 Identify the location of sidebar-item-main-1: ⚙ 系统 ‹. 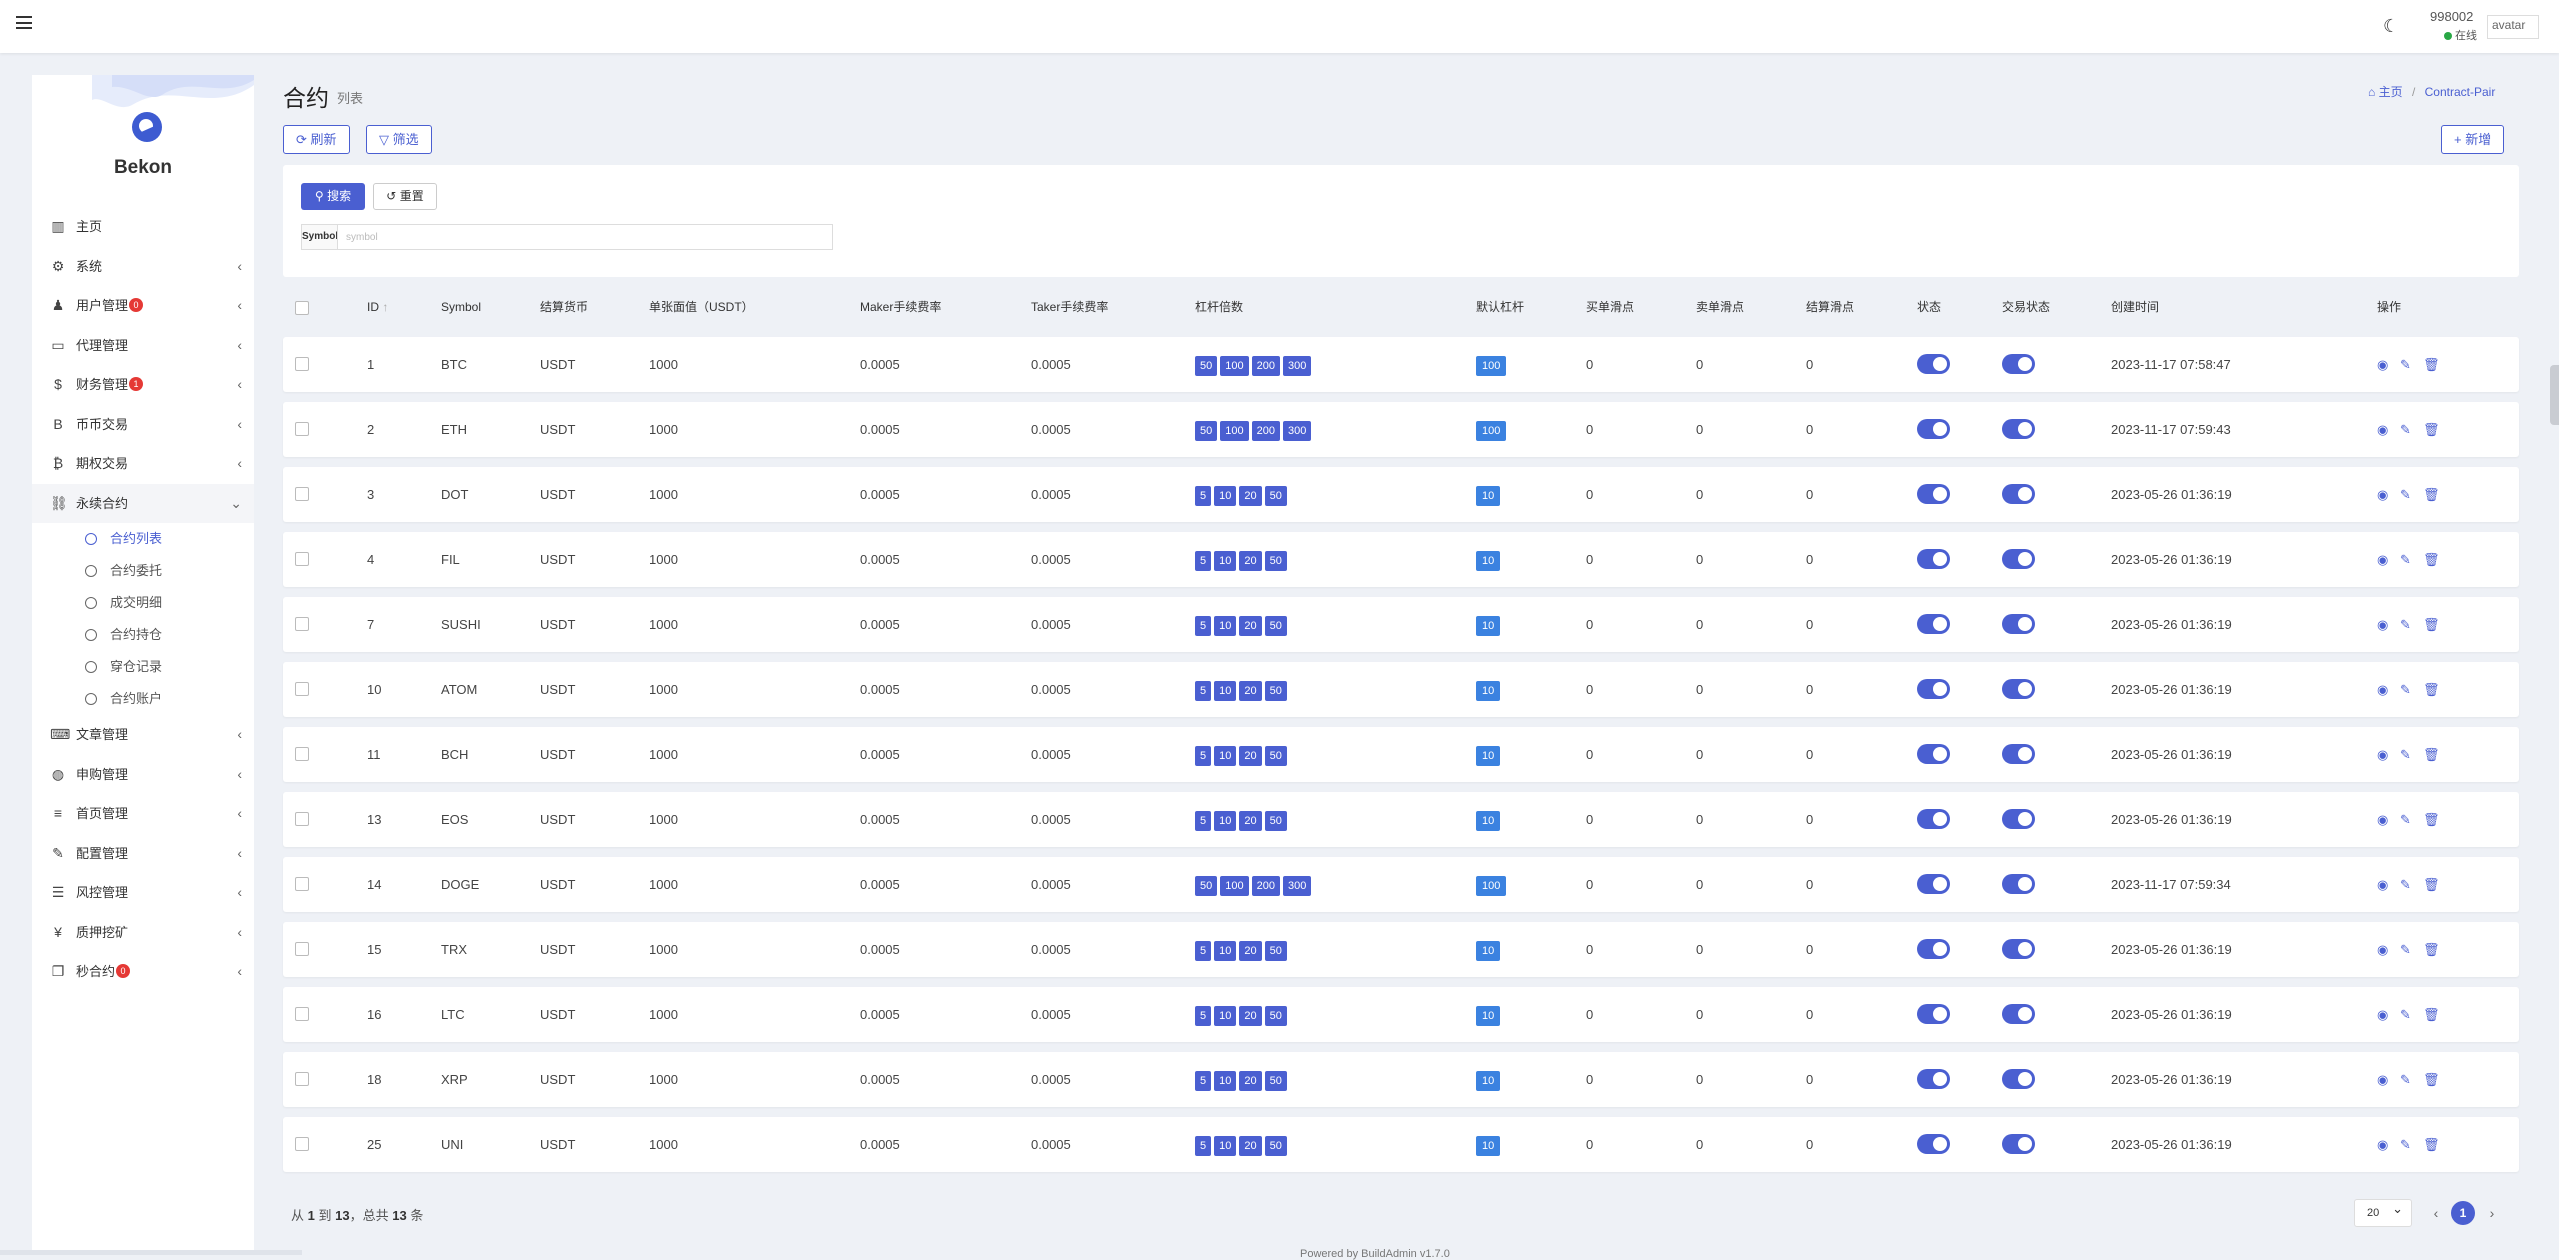
(143, 267).